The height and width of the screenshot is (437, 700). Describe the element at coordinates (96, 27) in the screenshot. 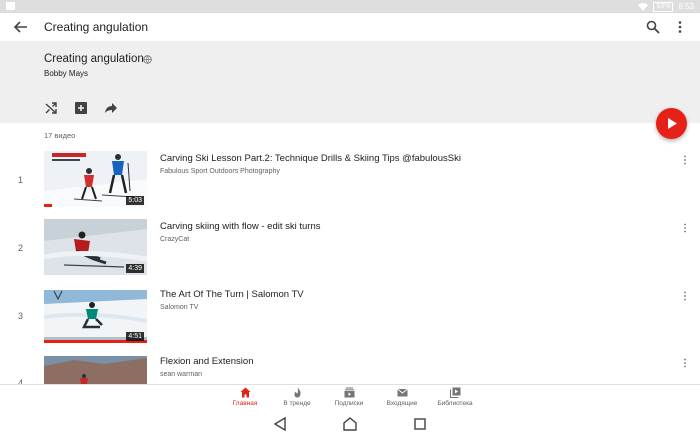

I see `page-title: Creating angulation` at that location.